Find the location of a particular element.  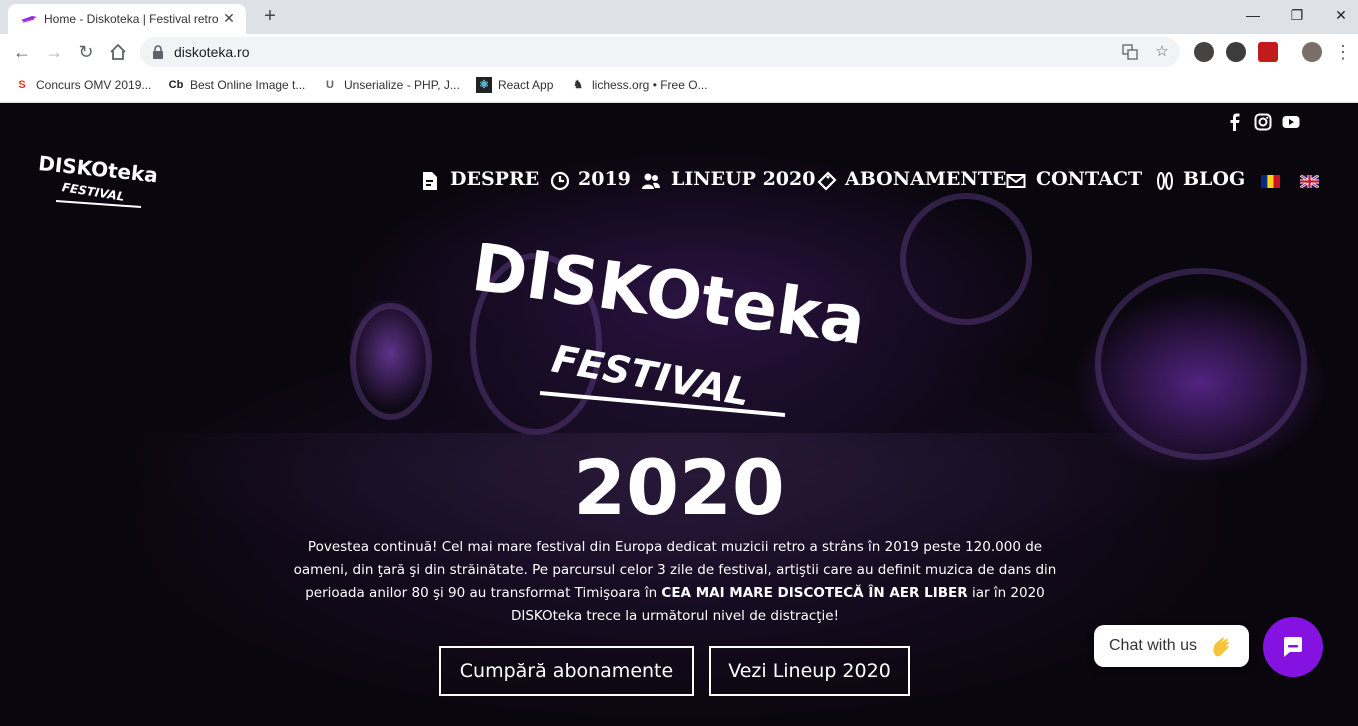

hero-logo-word: DISKOteka is located at coordinates (668, 301).